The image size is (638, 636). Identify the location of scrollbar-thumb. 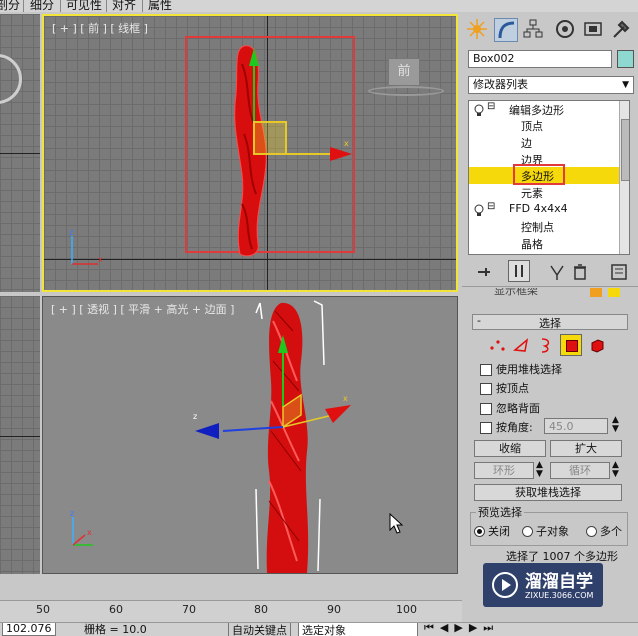
(625, 150).